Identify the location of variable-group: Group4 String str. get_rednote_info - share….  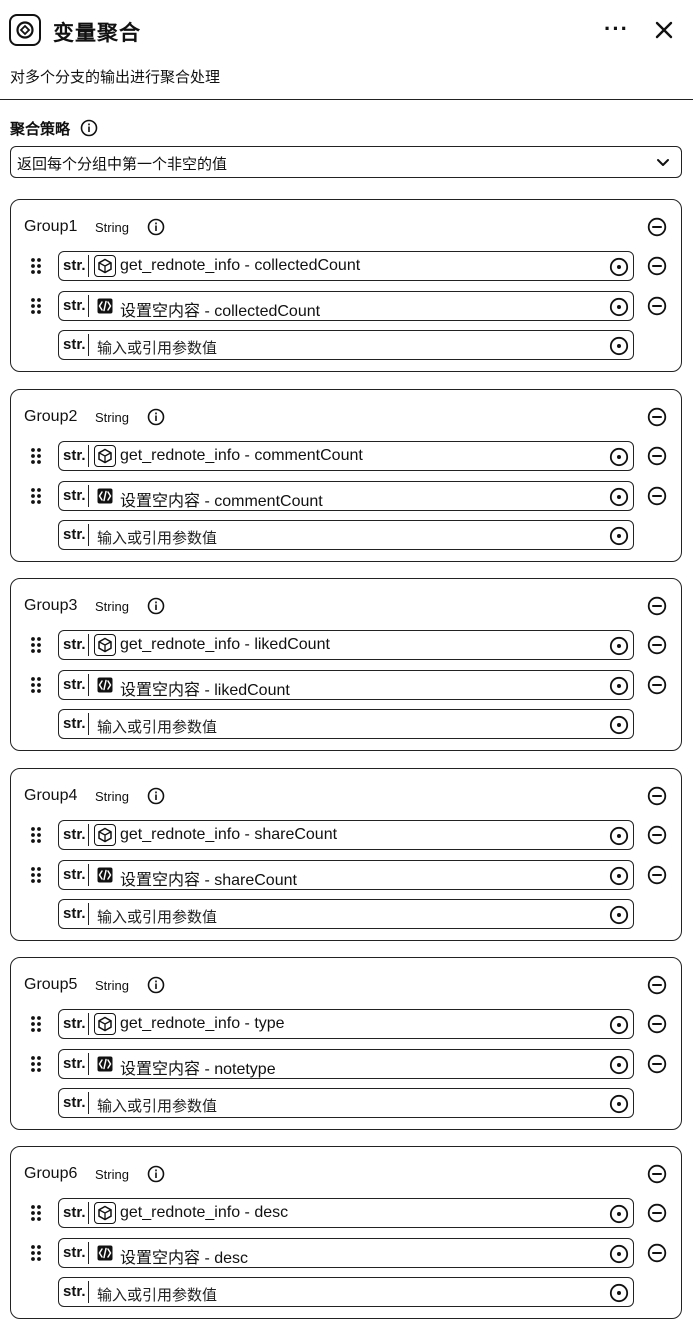
(346, 854).